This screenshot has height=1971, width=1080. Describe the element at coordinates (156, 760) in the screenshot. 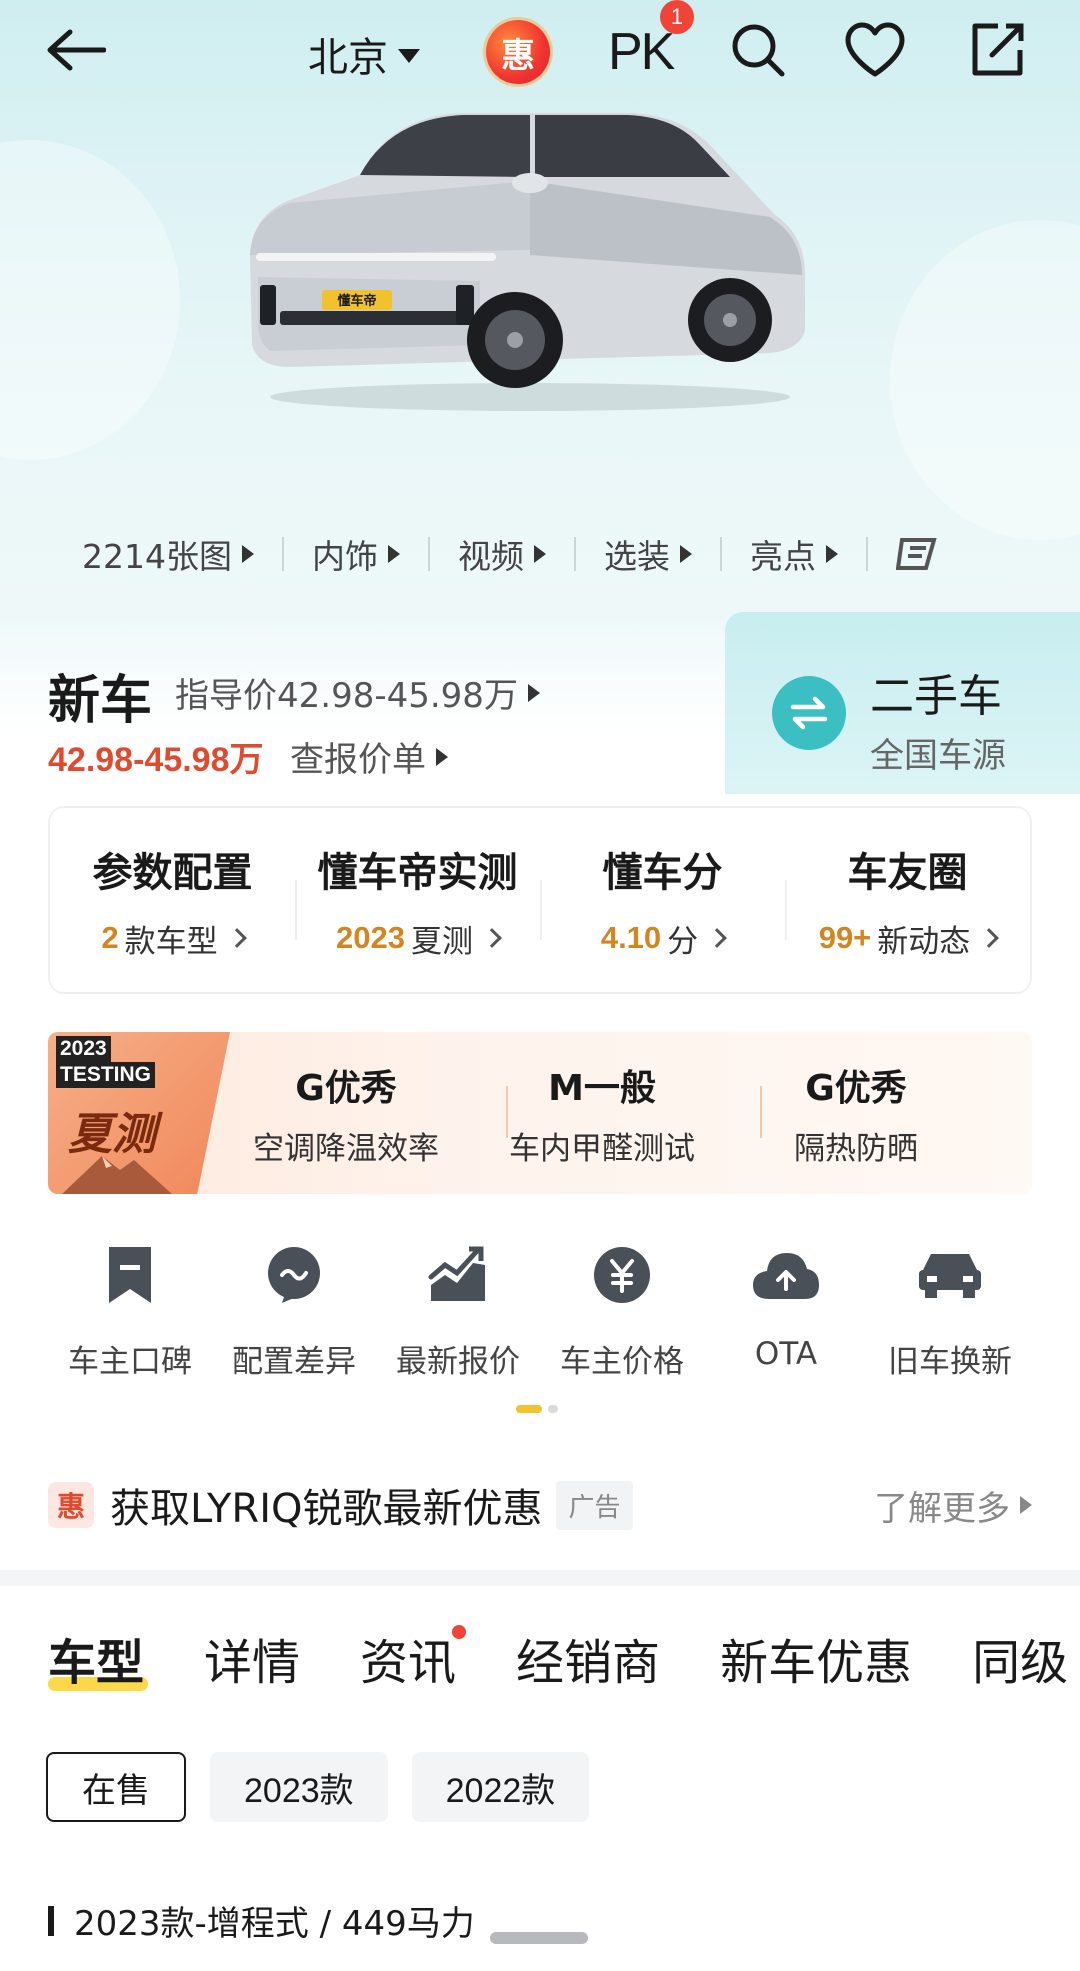

I see `price-range: 42.98-45.98万` at that location.